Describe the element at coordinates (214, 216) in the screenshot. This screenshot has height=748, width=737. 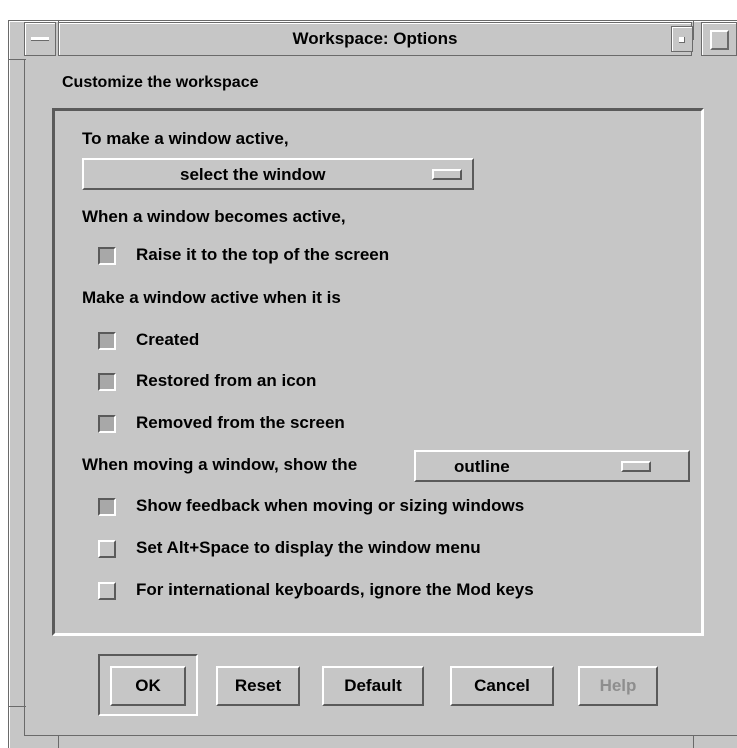
I see `when-active-label: When a window becomes active,` at that location.